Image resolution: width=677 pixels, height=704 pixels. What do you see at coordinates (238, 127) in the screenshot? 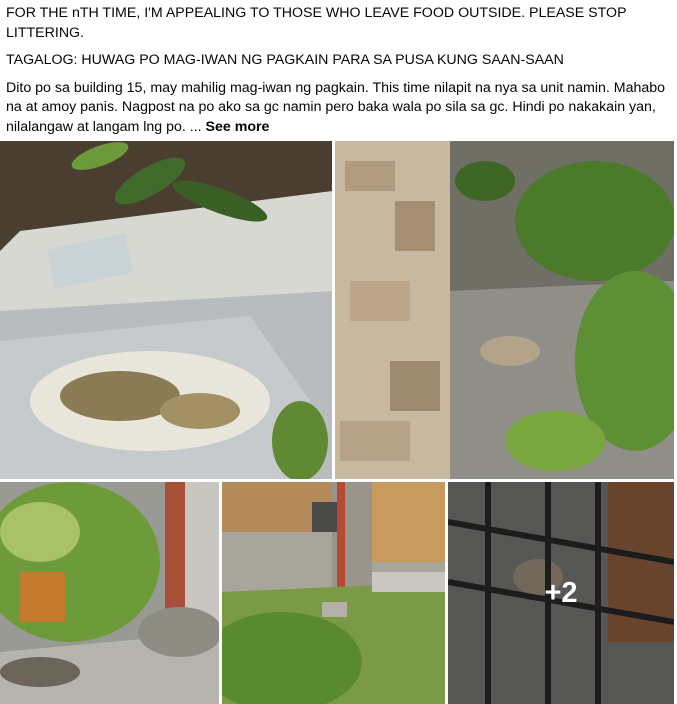
I see `see-more-link: See more` at bounding box center [238, 127].